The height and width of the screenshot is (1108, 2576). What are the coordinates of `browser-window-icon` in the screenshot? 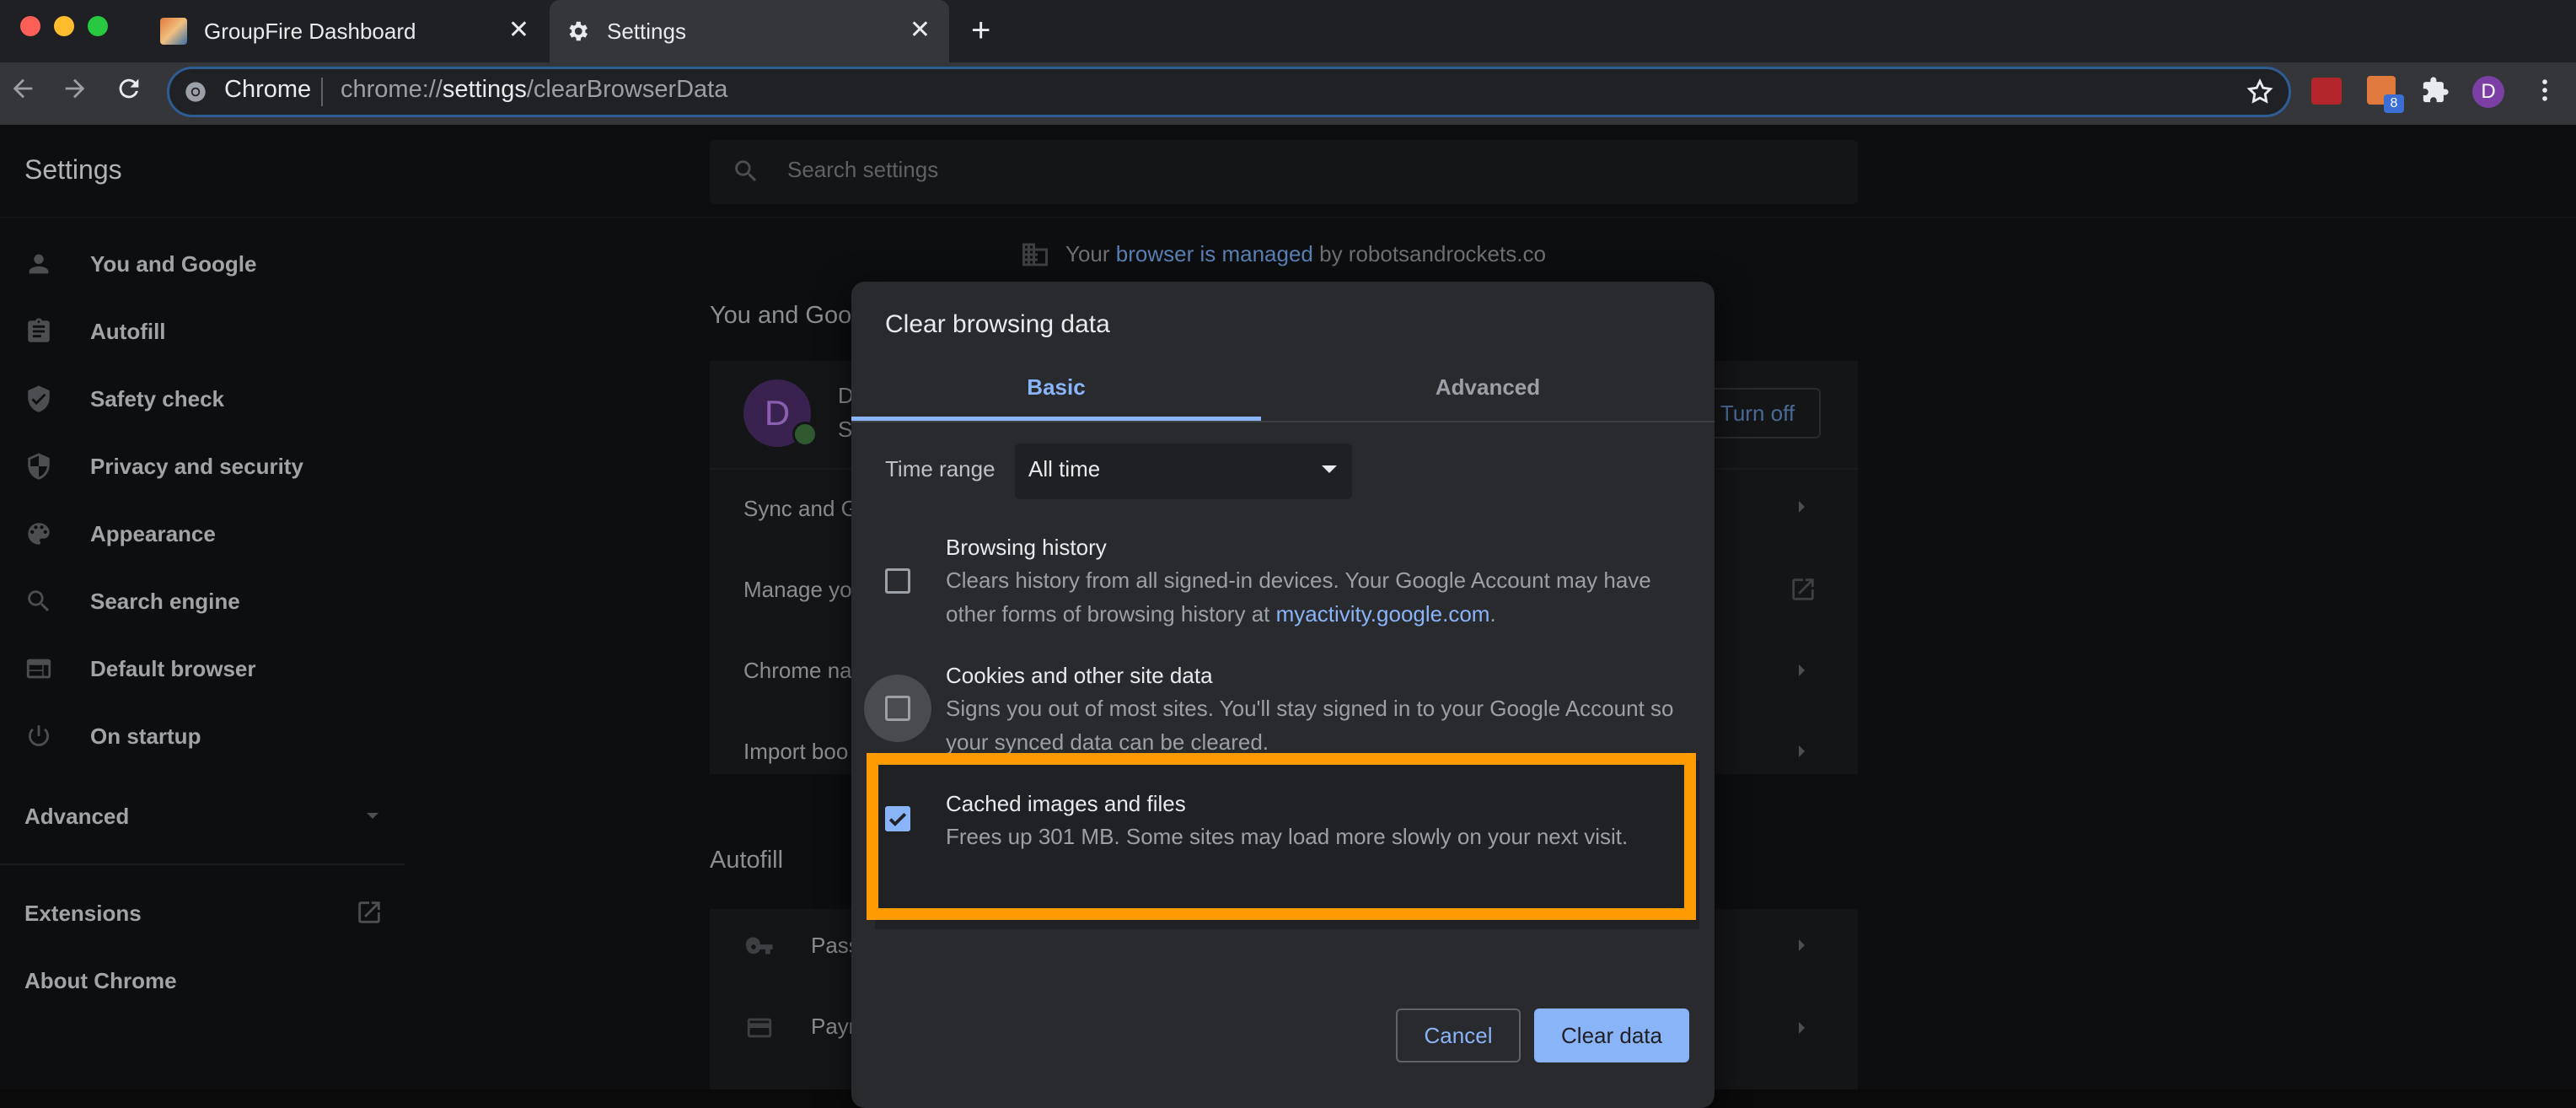 It's located at (40, 668).